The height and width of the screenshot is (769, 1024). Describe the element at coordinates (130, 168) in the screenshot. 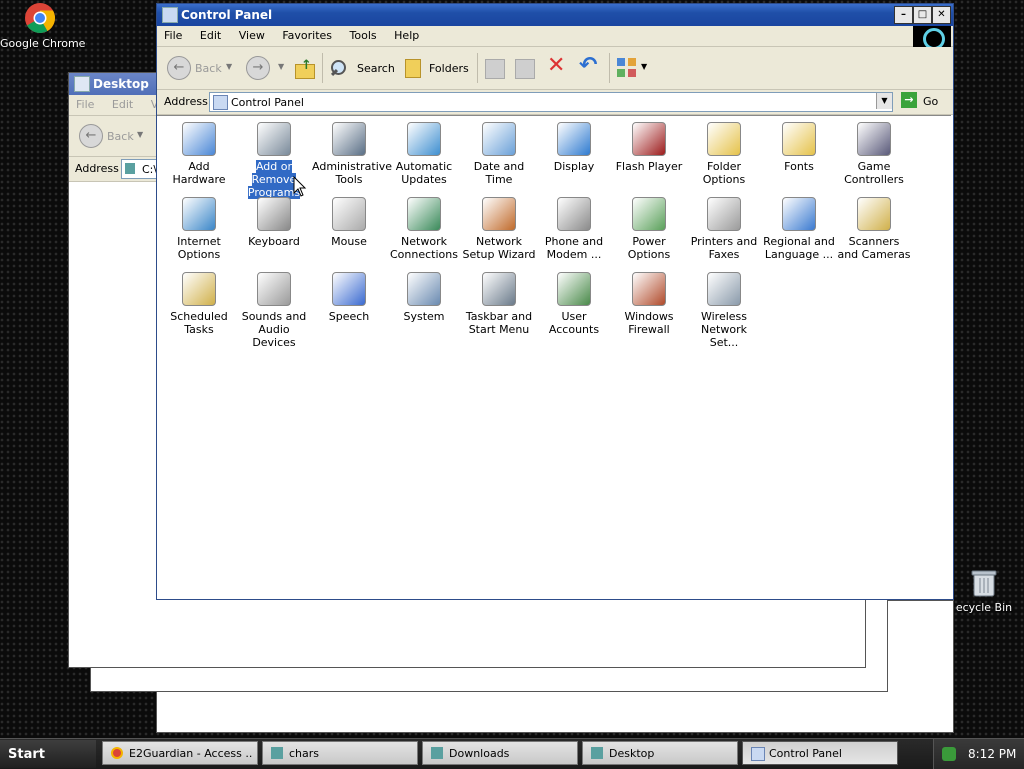

I see `drive-icon` at that location.